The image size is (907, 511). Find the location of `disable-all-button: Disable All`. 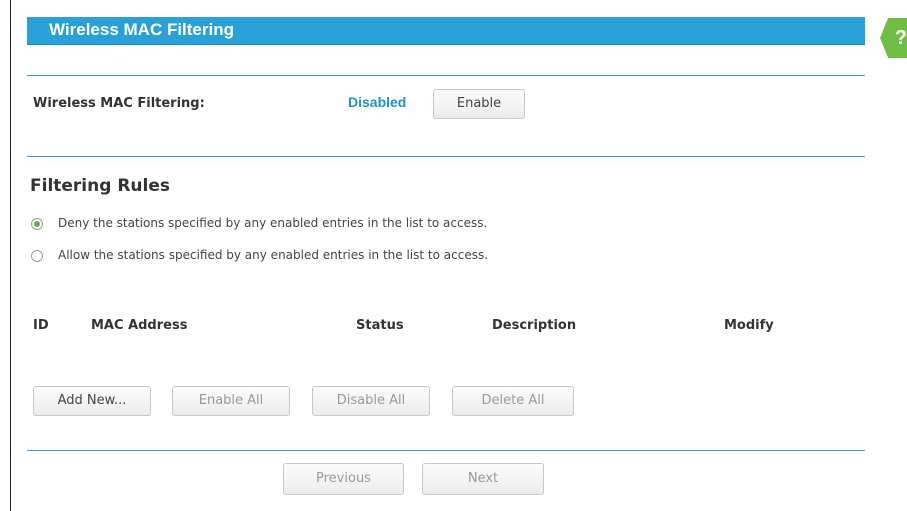

disable-all-button: Disable All is located at coordinates (371, 401).